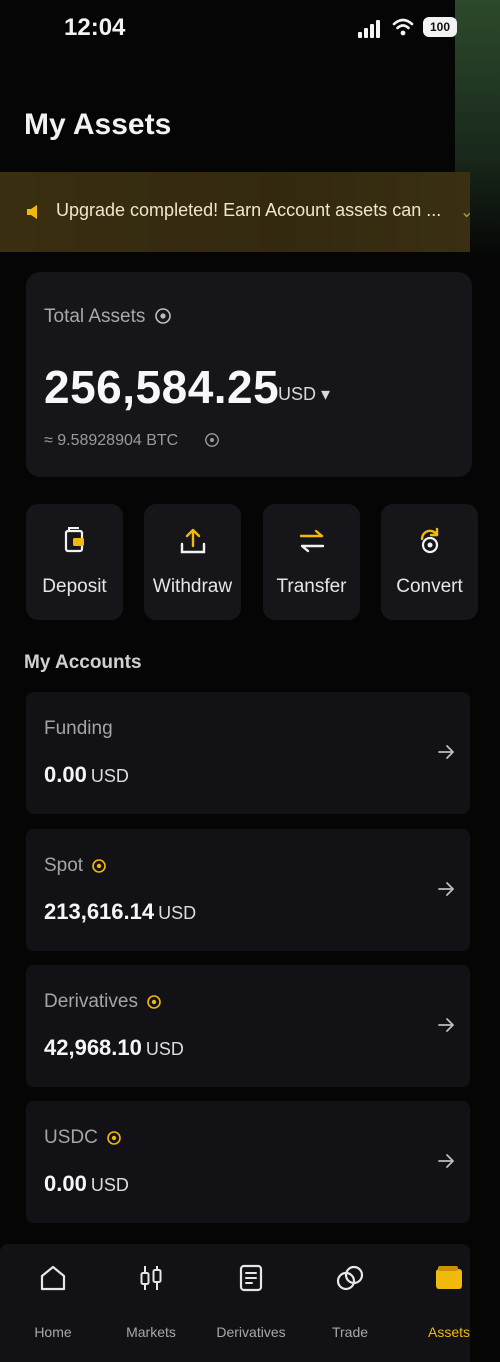 Image resolution: width=500 pixels, height=1362 pixels. I want to click on nav-markets: Markets, so click(151, 1307).